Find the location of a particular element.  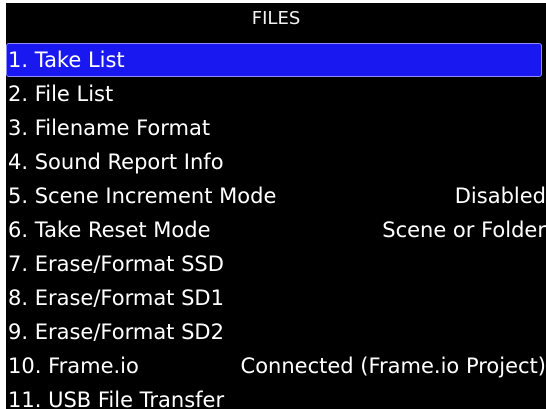

menu-item-label: 6. Take Reset Mode is located at coordinates (109, 230).